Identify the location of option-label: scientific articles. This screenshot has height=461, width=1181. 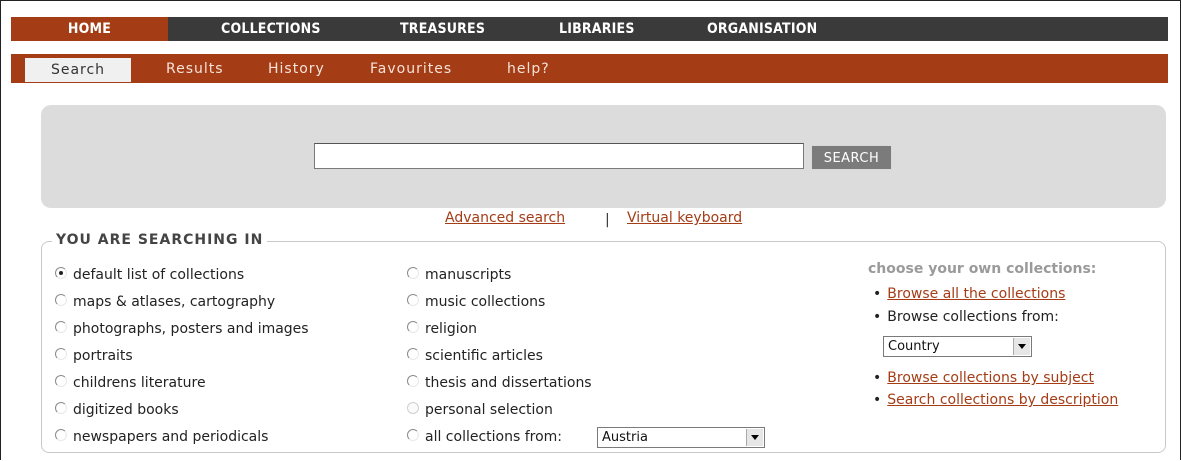
(484, 356).